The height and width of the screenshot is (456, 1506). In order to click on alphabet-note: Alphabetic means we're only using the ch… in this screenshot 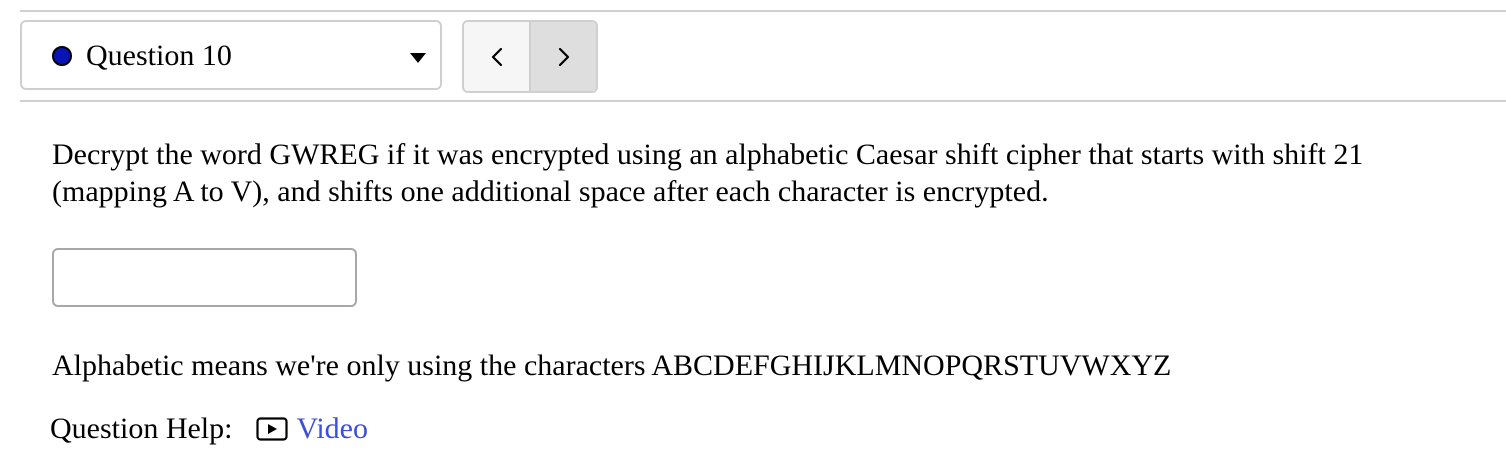, I will do `click(612, 365)`.